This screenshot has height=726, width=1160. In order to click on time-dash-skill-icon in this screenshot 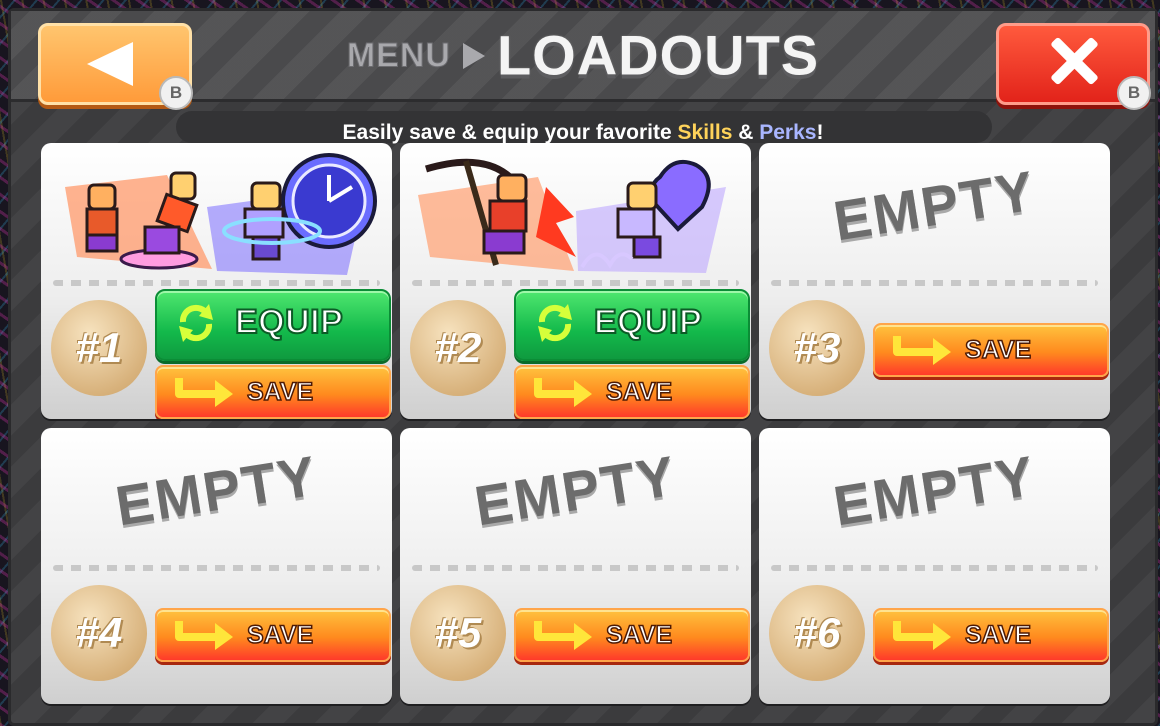, I will do `click(292, 214)`.